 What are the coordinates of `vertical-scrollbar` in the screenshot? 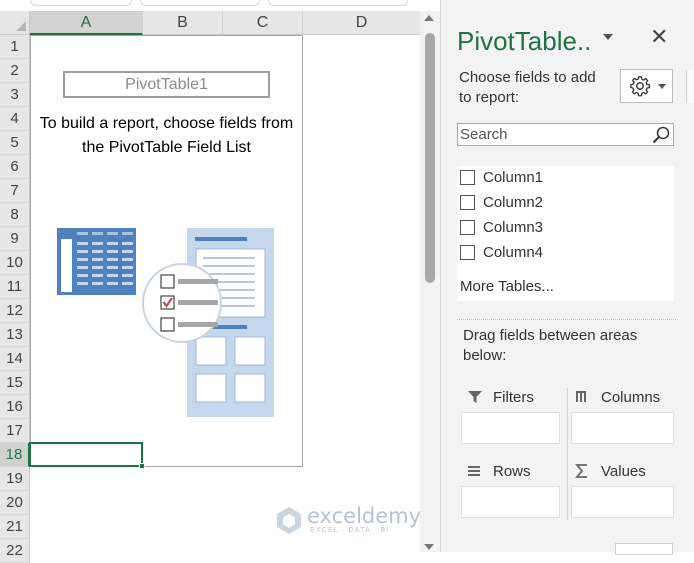 It's located at (430, 281).